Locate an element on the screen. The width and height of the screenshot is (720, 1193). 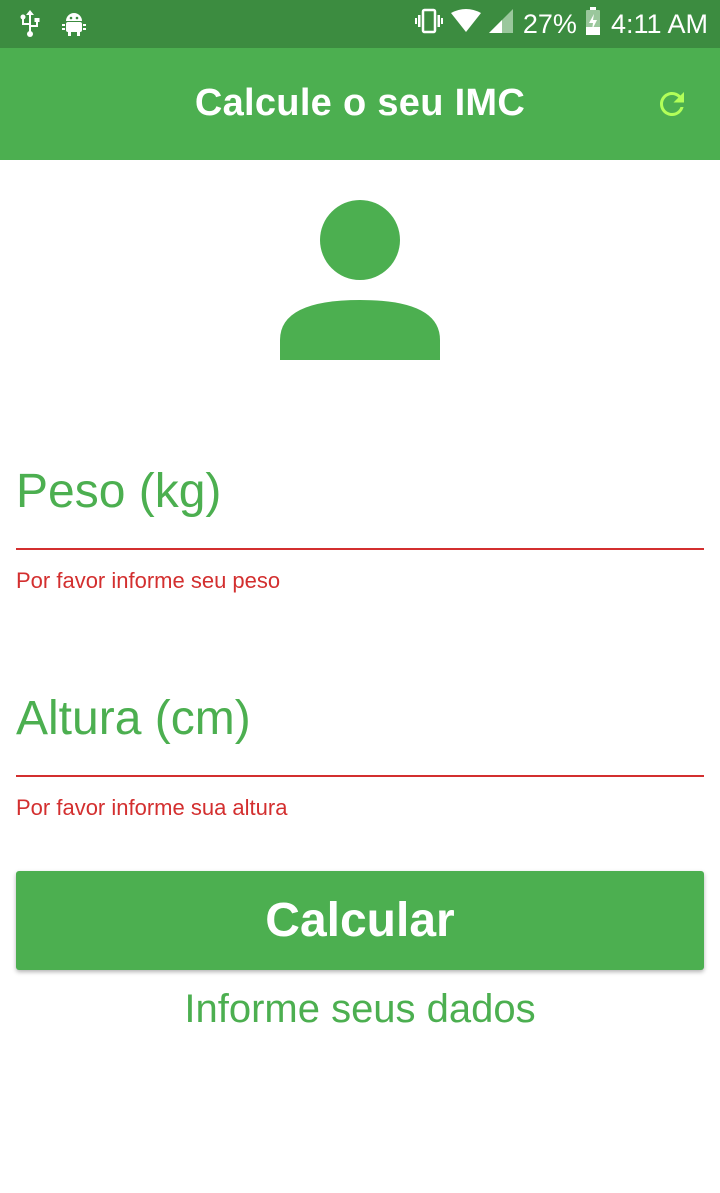
weight-underline is located at coordinates (360, 549).